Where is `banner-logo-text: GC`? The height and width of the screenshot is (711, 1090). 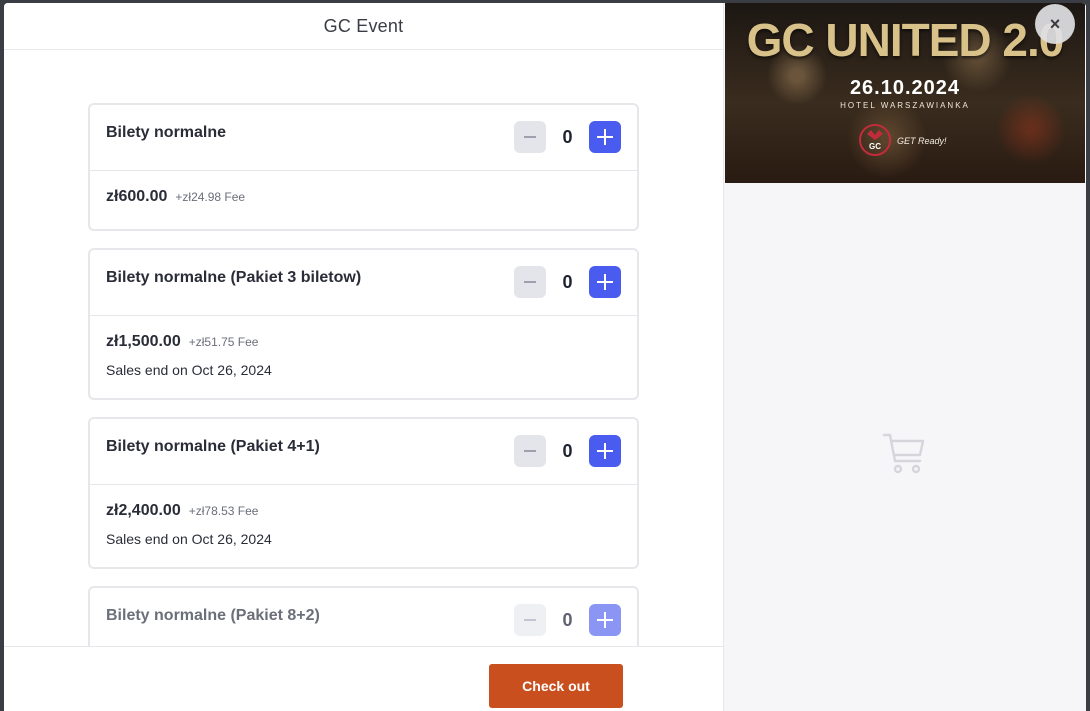 banner-logo-text: GC is located at coordinates (875, 146).